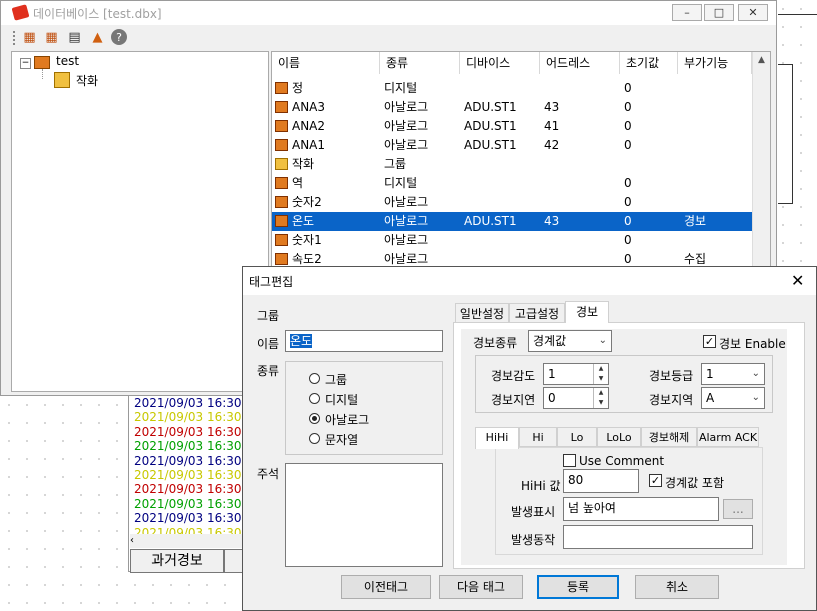 The width and height of the screenshot is (817, 611). Describe the element at coordinates (695, 483) in the screenshot. I see `include-boundary-label: 경계값 포함` at that location.